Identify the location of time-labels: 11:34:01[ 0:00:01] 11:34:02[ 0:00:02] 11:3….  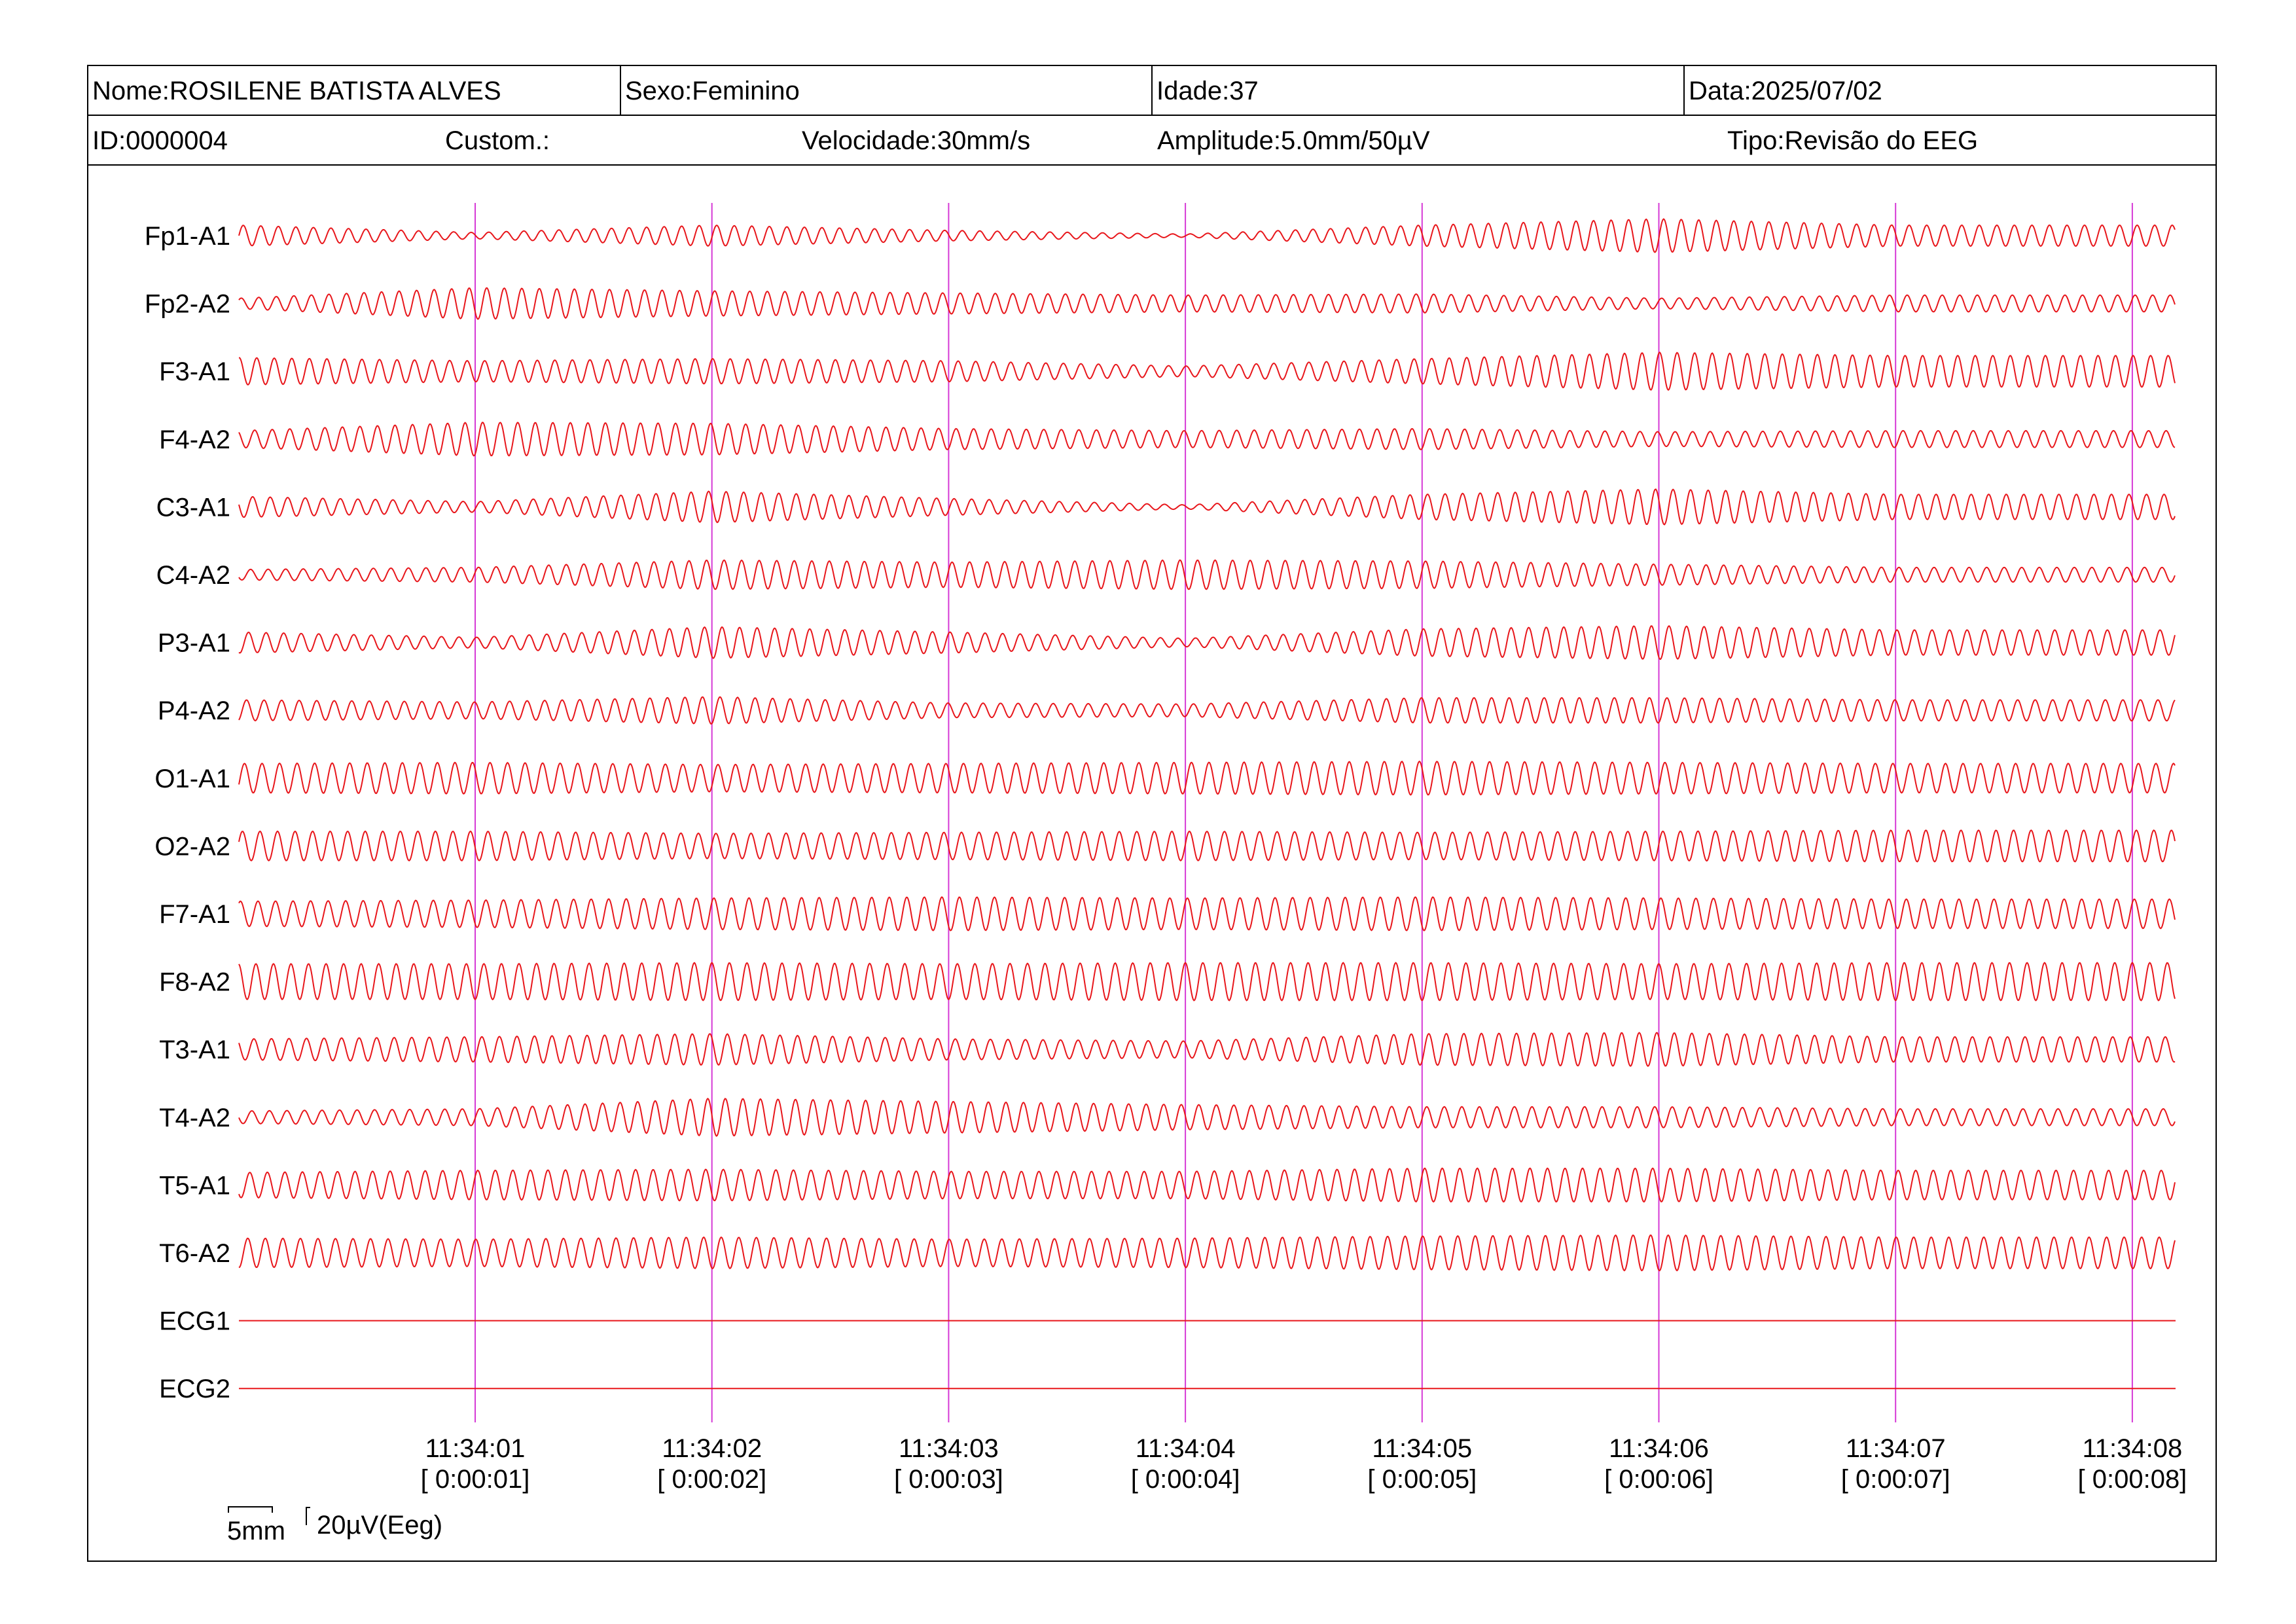
(1304, 1464).